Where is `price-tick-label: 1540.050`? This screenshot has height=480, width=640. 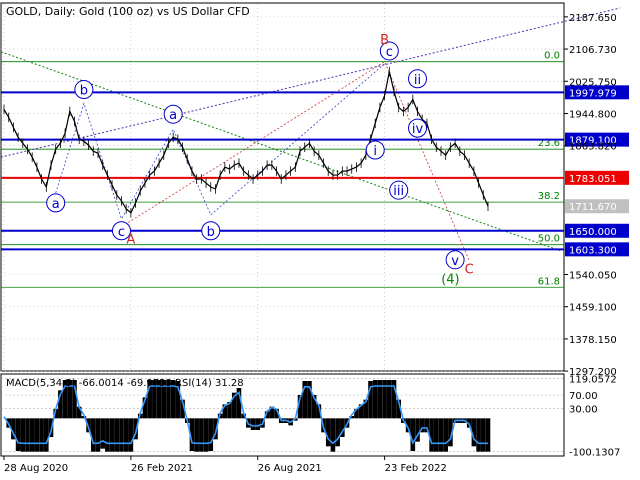 price-tick-label: 1540.050 is located at coordinates (593, 276).